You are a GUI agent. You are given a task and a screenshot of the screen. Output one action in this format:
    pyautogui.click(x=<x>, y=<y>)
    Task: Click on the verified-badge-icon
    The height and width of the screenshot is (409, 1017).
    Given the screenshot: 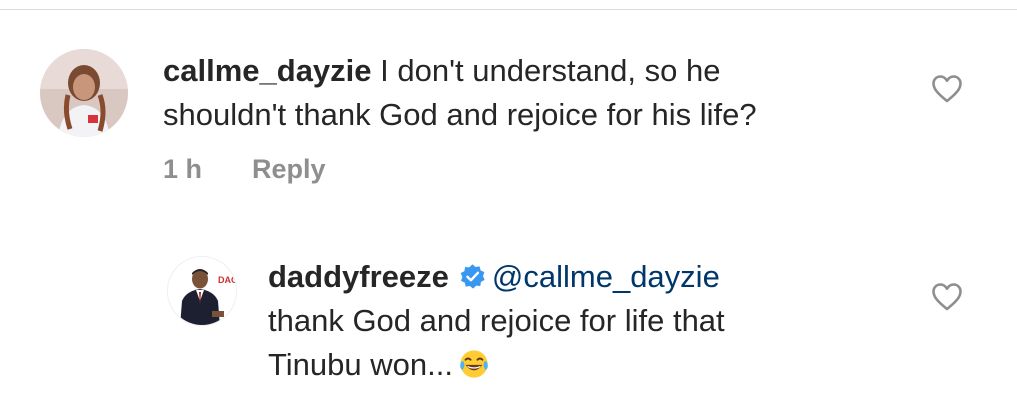 What is the action you would take?
    pyautogui.click(x=472, y=276)
    